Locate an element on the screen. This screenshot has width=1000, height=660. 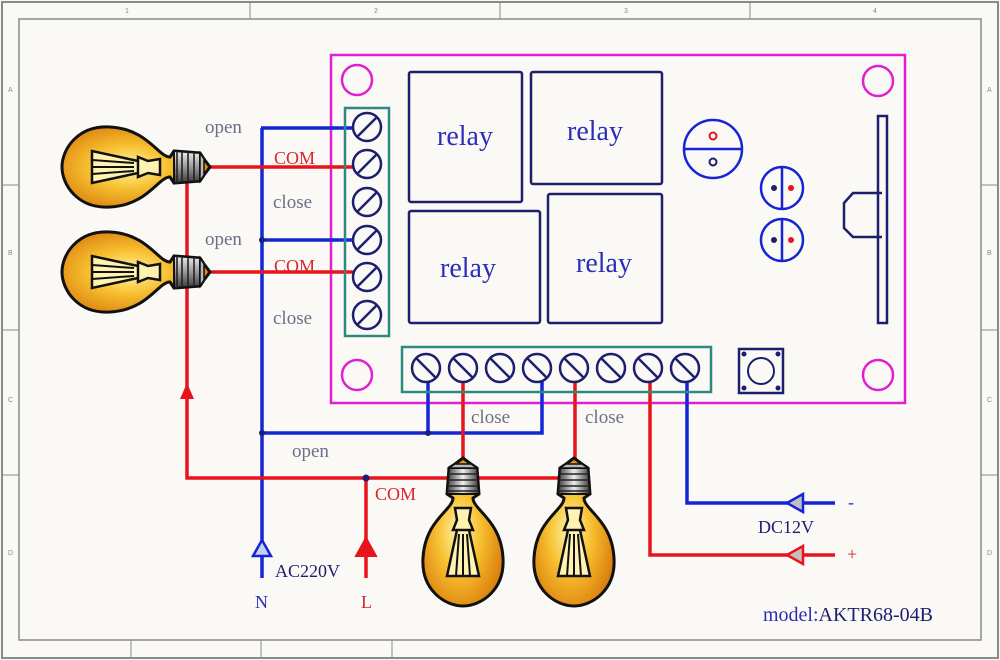
light-bulb-3-icon is located at coordinates (463, 532).